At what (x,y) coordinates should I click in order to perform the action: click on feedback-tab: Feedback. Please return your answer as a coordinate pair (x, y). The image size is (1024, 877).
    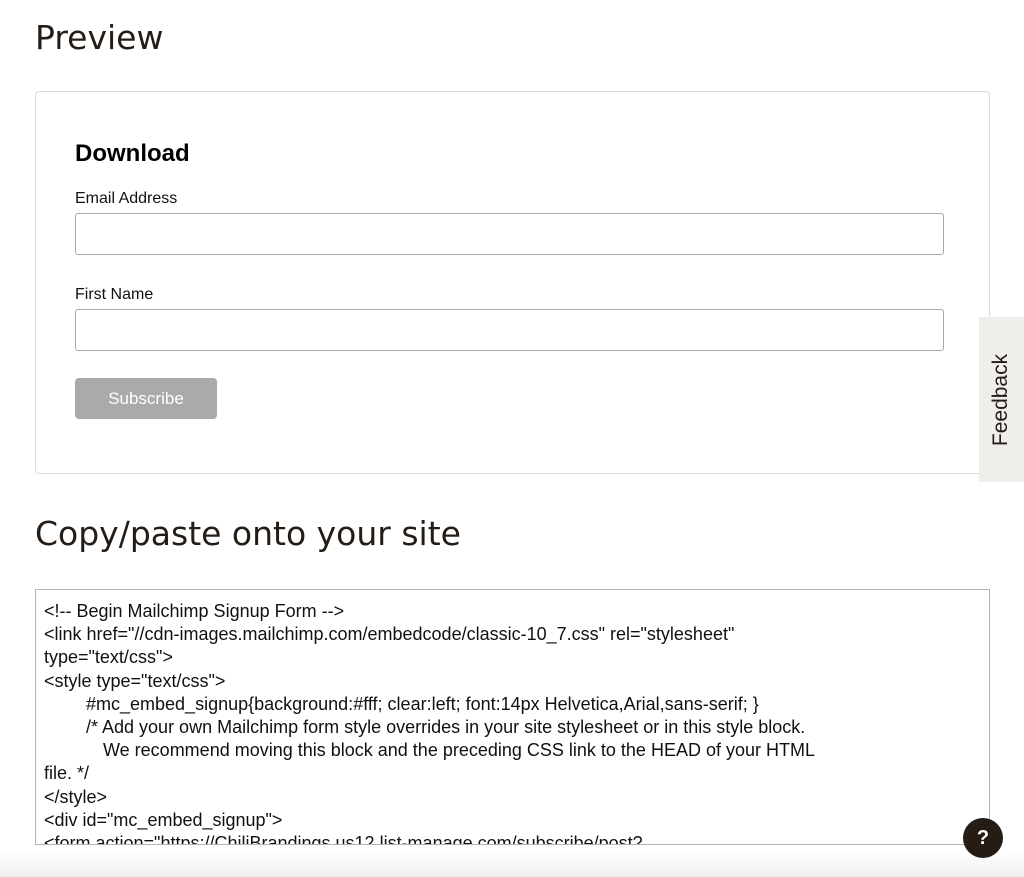
    Looking at the image, I should click on (1001, 399).